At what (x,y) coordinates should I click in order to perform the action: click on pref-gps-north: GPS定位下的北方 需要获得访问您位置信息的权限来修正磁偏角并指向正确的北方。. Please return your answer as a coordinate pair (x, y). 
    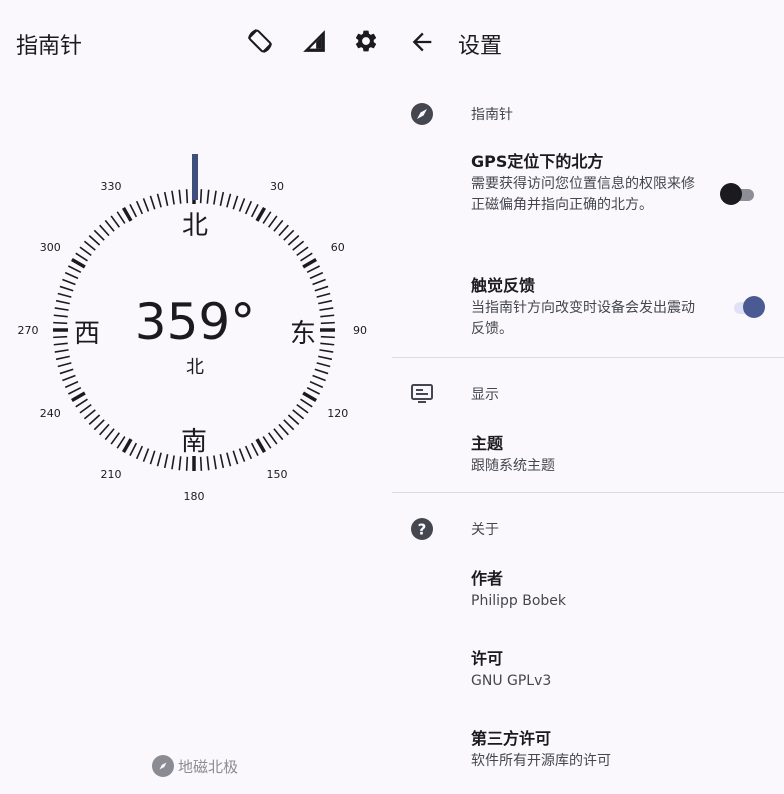
    Looking at the image, I should click on (586, 183).